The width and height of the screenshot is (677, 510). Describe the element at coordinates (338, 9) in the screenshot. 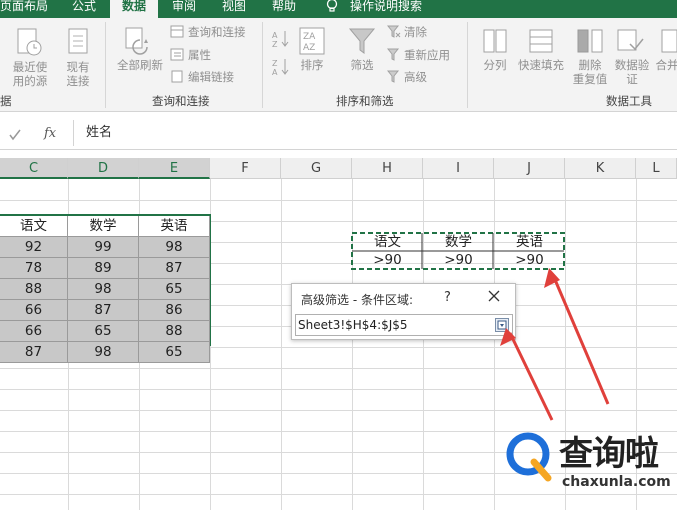

I see `ribbon-tab-bar: 页面布局 公式 数据 审阅 视图 帮助 操作说明搜索` at that location.